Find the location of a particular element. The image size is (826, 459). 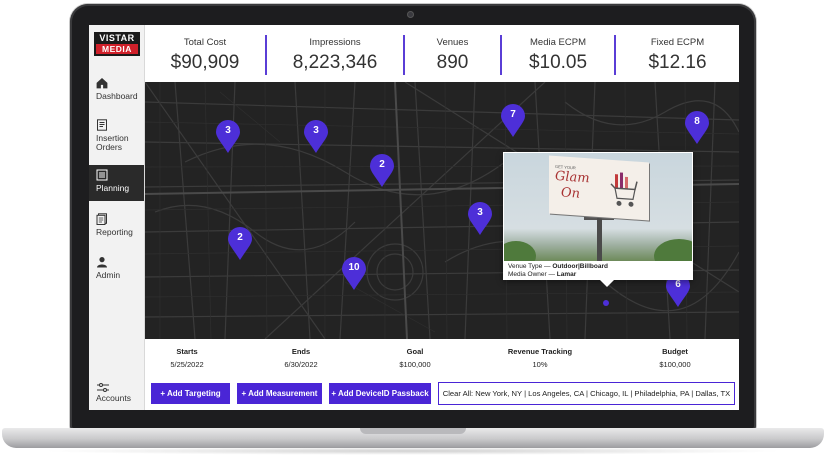

media-owner-line: Media Owner — Lamar is located at coordinates (542, 274).